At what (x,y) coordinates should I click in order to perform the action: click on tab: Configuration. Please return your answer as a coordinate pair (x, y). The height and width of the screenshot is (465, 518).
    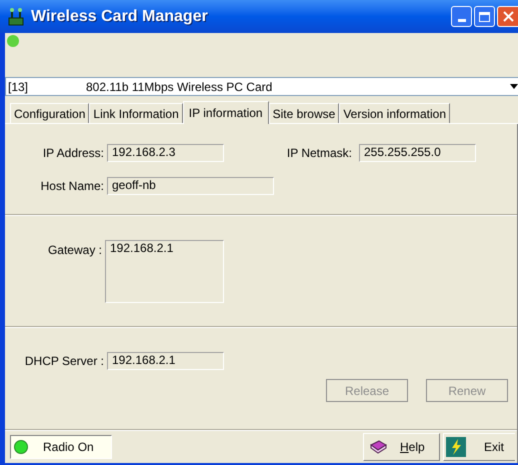
    Looking at the image, I should click on (50, 113).